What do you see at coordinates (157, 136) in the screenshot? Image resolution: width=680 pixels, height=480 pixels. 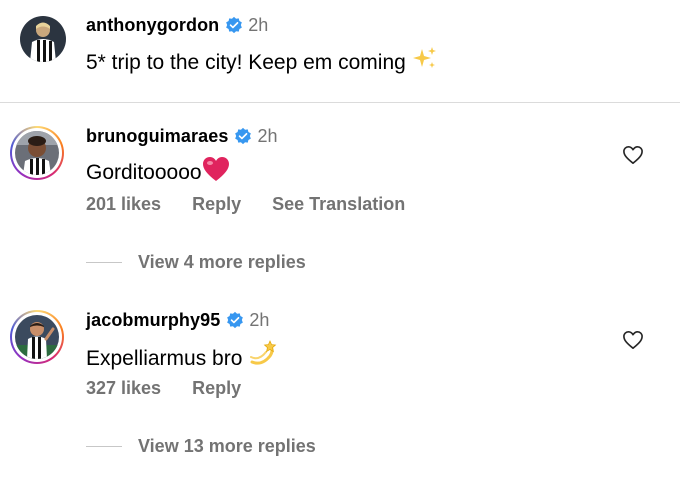 I see `username: brunoguimaraes` at bounding box center [157, 136].